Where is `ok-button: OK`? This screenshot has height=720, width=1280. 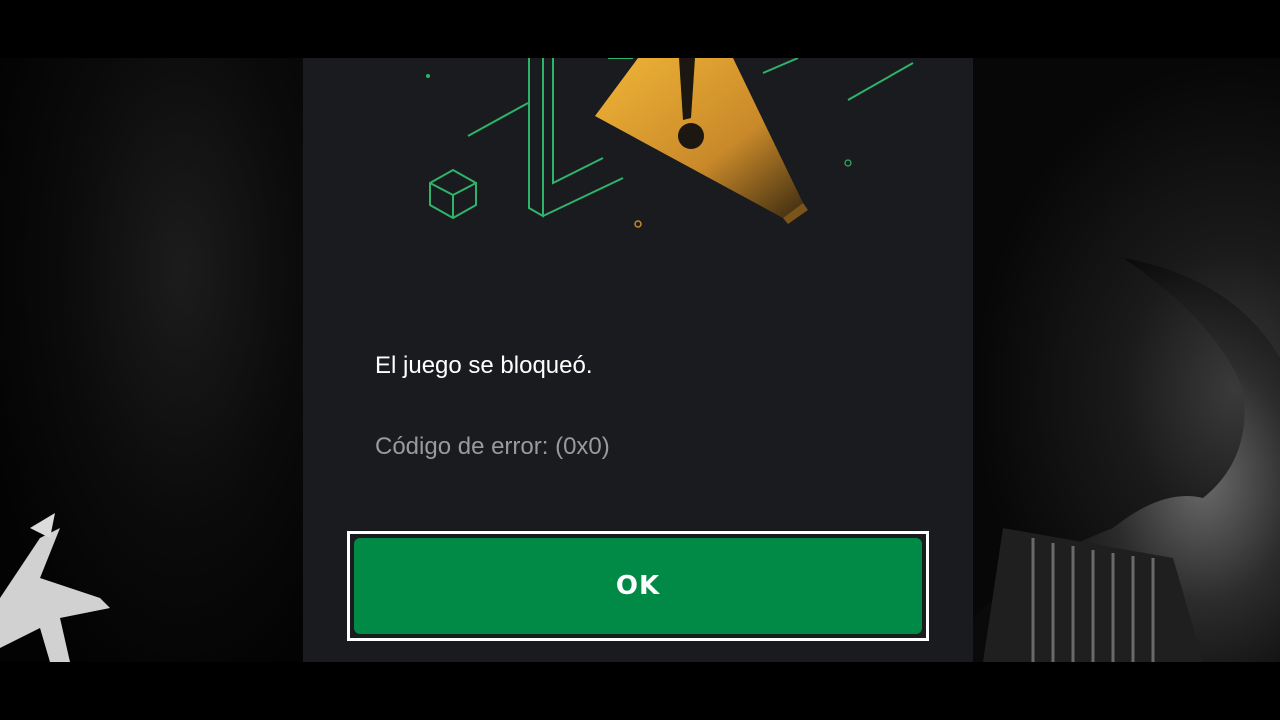
ok-button: OK is located at coordinates (638, 586).